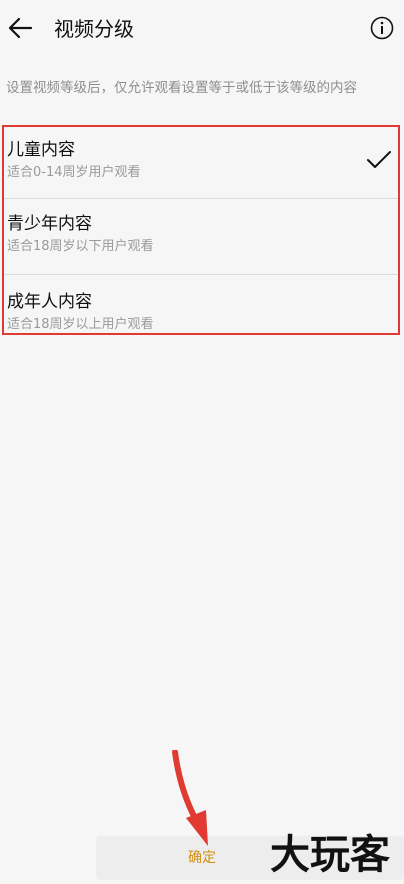 Image resolution: width=404 pixels, height=884 pixels. Describe the element at coordinates (181, 88) in the screenshot. I see `rating-description: 设置视频等级后，仅允许观看设置等于或低于该等级的内容` at that location.